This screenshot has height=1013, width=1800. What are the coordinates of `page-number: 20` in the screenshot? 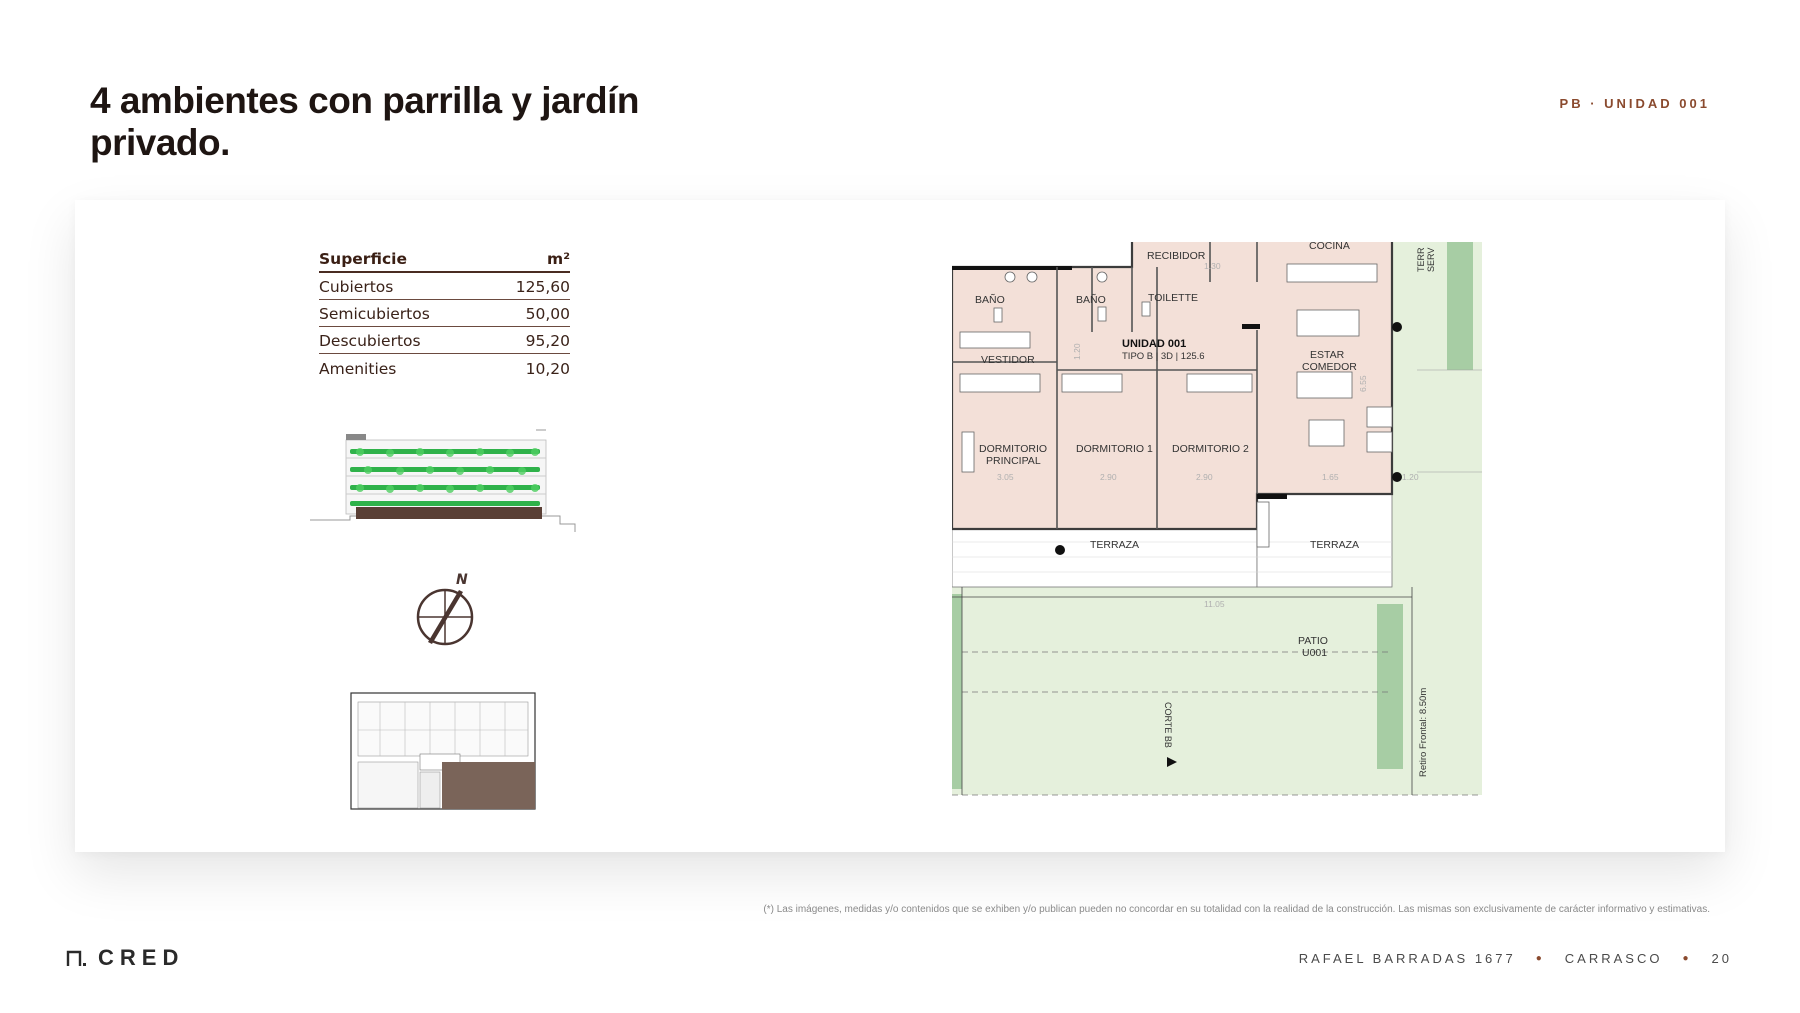 It's located at (1721, 958).